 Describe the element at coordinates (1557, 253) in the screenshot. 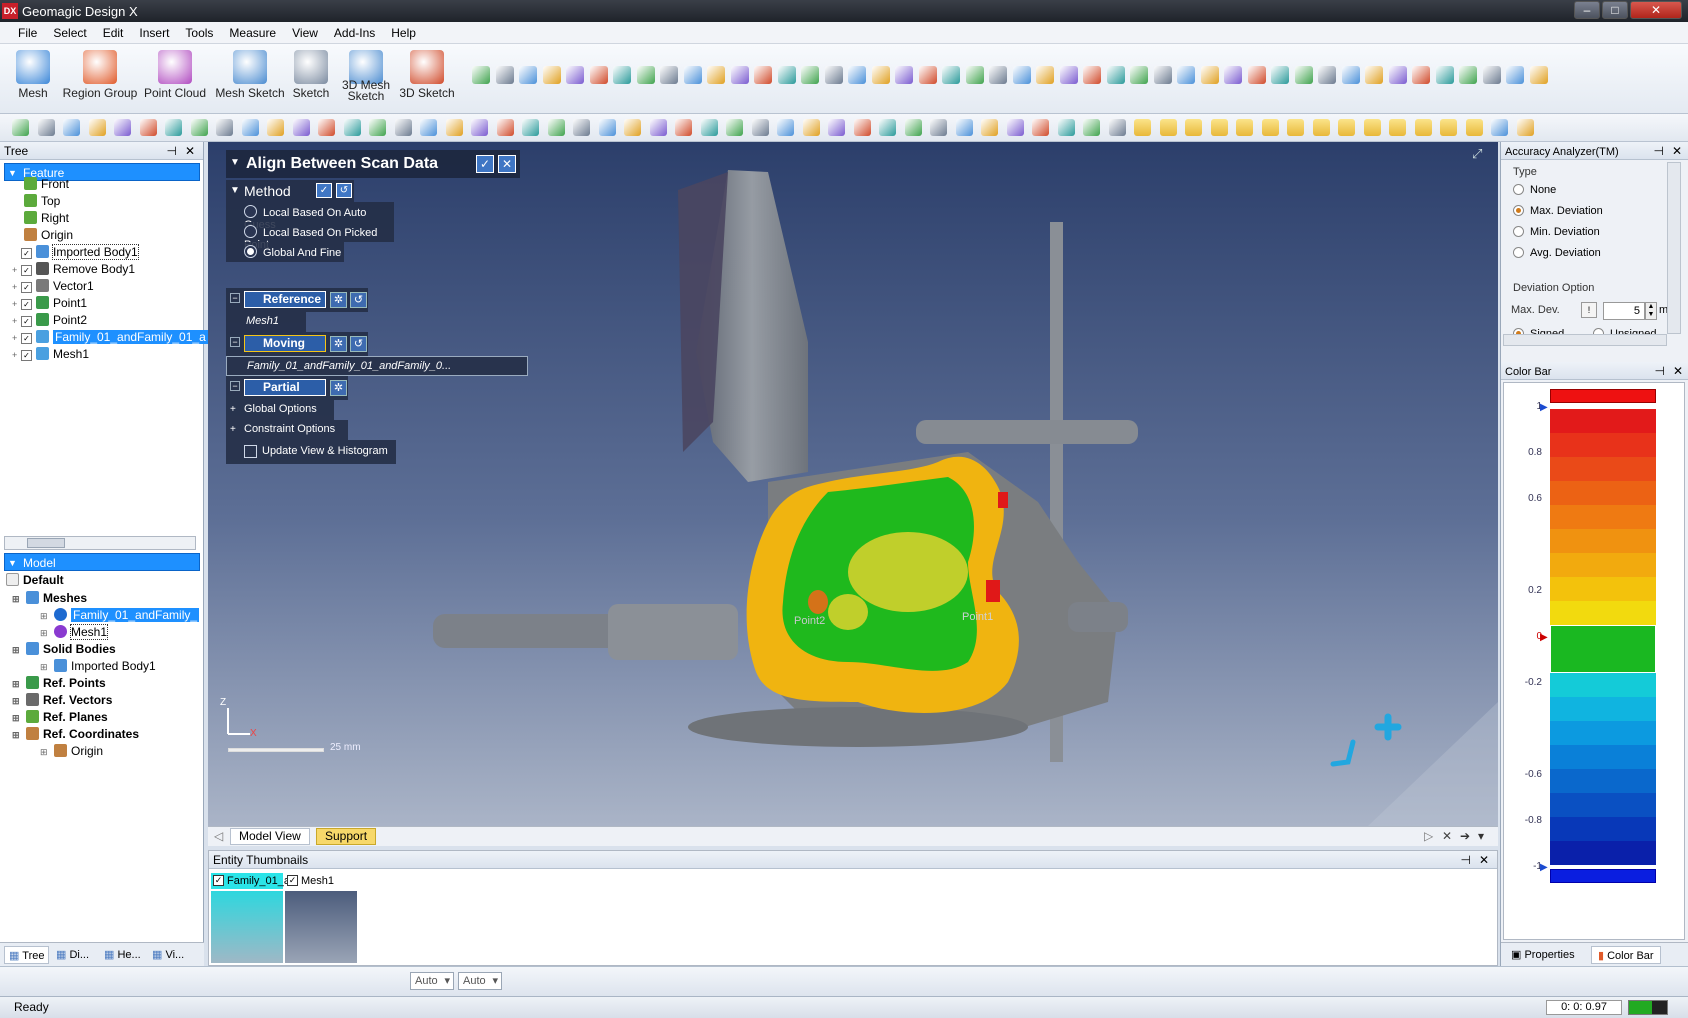

I see `type-option-3: Avg. Deviation` at that location.